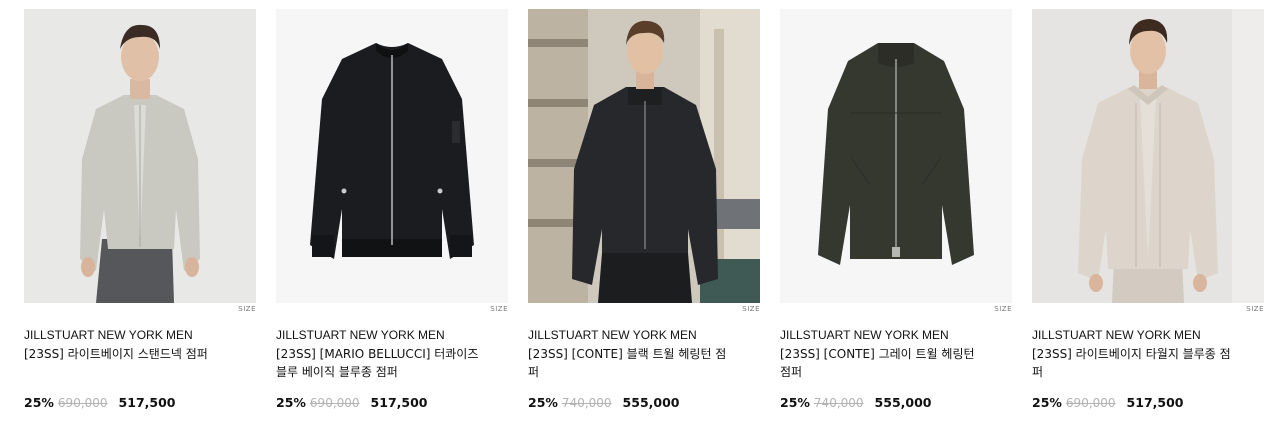 The height and width of the screenshot is (442, 1283). I want to click on model-beige-jacket-image, so click(140, 156).